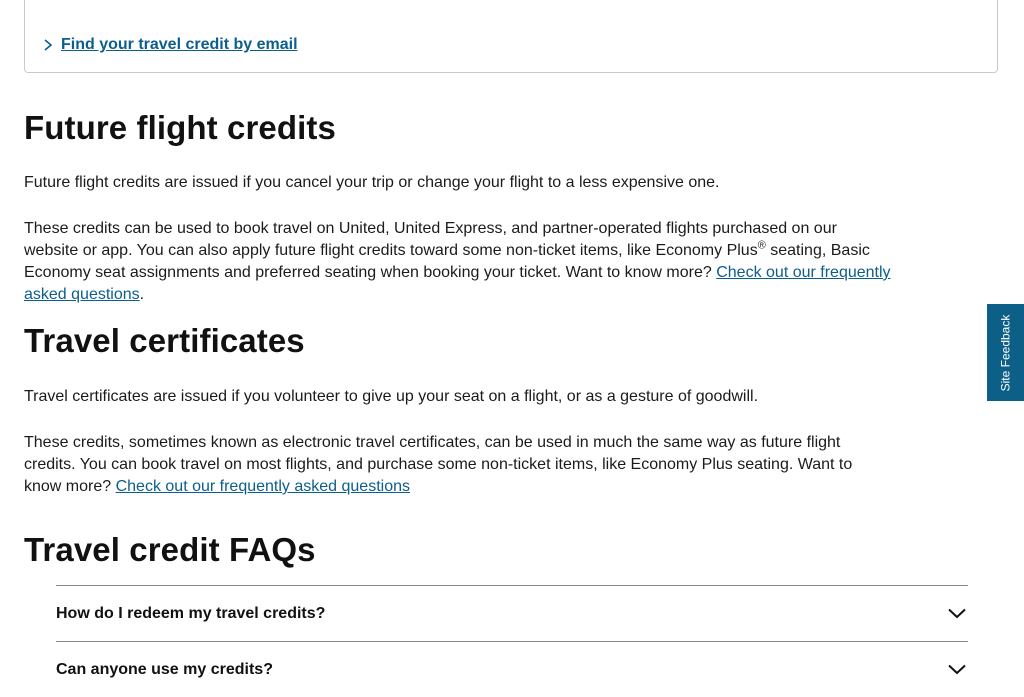  Describe the element at coordinates (164, 669) in the screenshot. I see `faq-question: Can anyone use my credits?` at that location.